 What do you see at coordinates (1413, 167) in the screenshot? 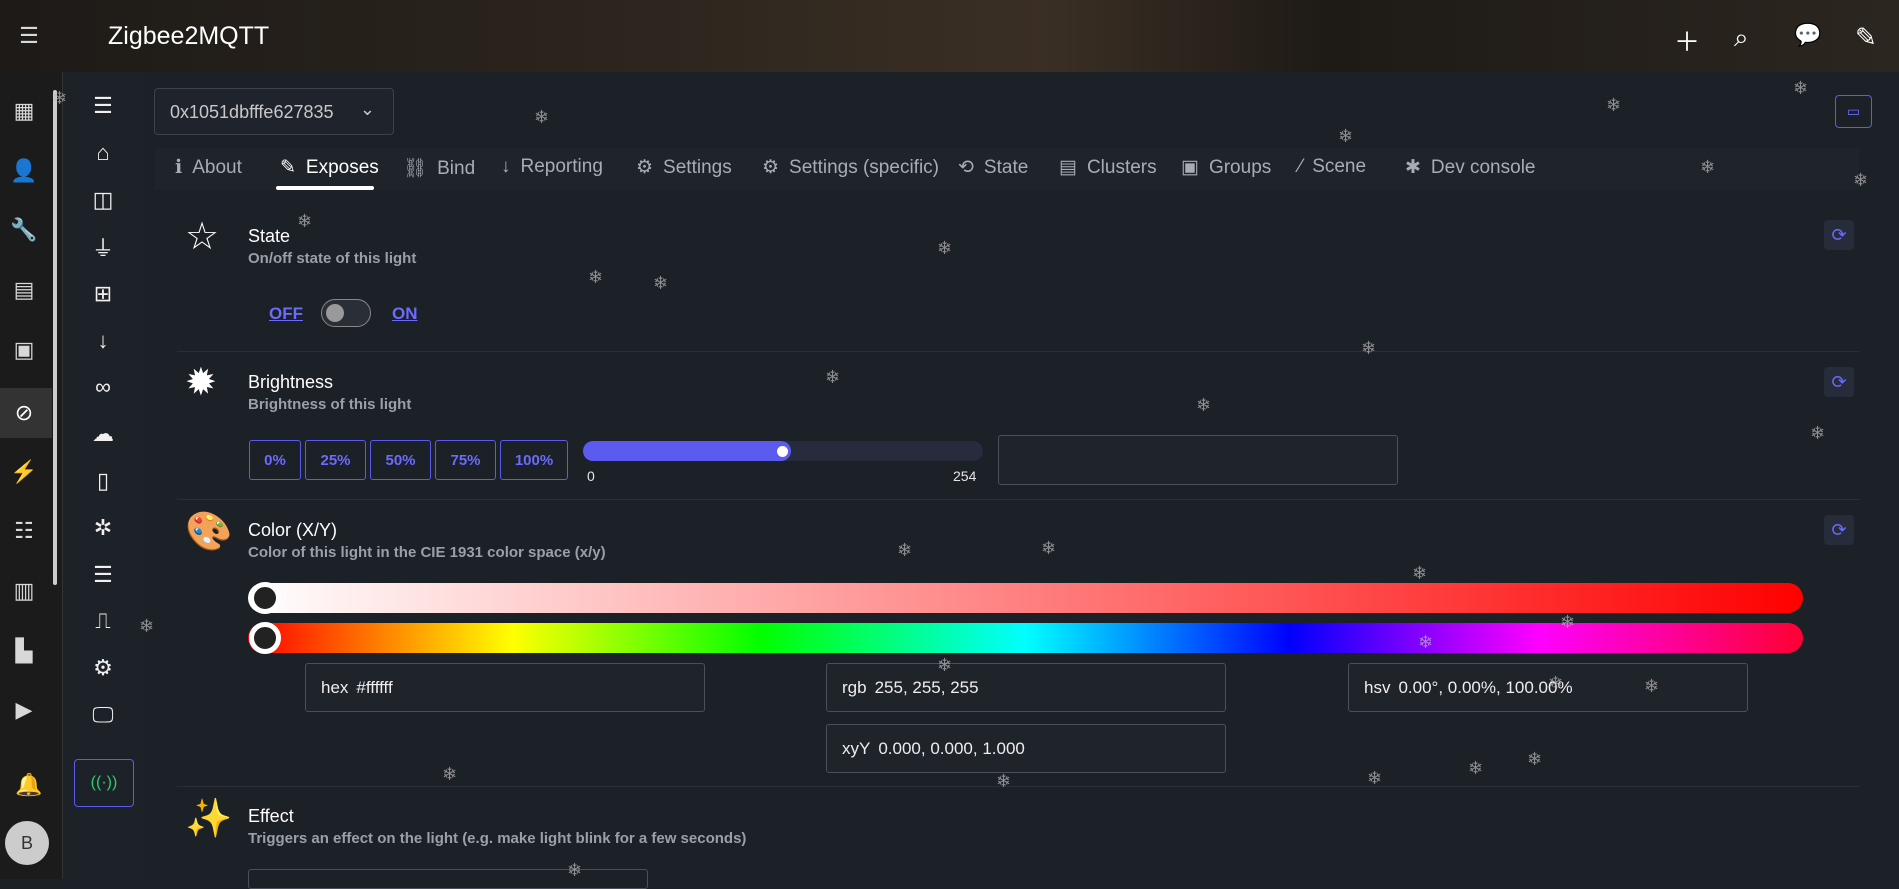
I see `bug-icon: ✱` at bounding box center [1413, 167].